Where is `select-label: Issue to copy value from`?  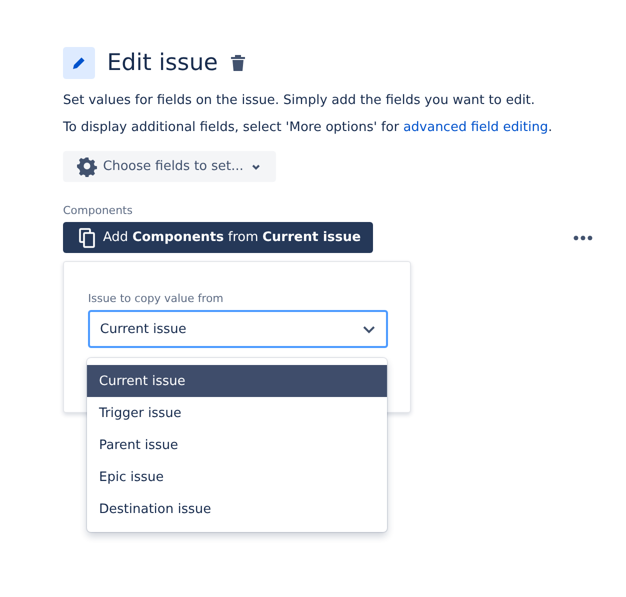
select-label: Issue to copy value from is located at coordinates (156, 298).